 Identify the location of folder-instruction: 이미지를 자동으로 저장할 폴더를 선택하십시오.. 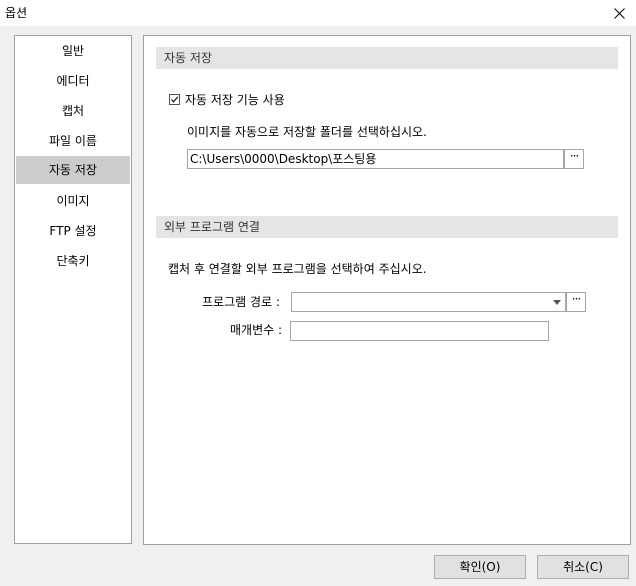
(307, 132).